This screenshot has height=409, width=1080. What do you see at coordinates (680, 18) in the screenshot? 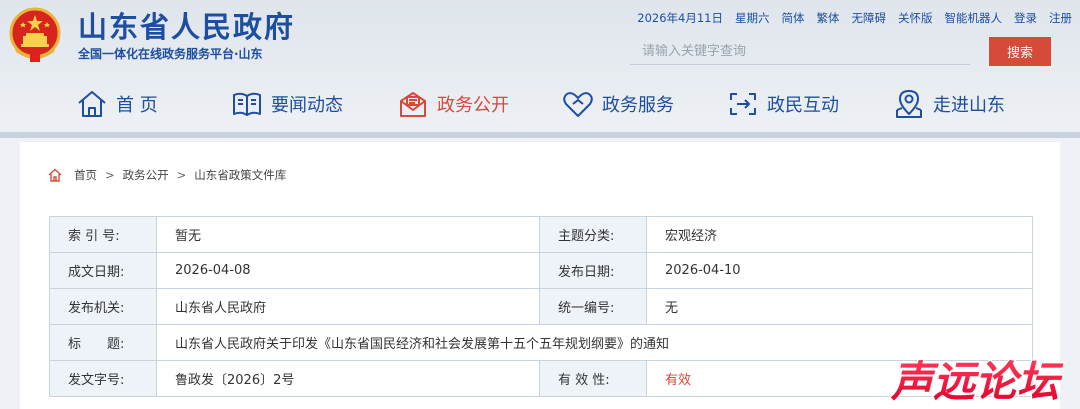
I see `date-text: 2026年4月11日` at bounding box center [680, 18].